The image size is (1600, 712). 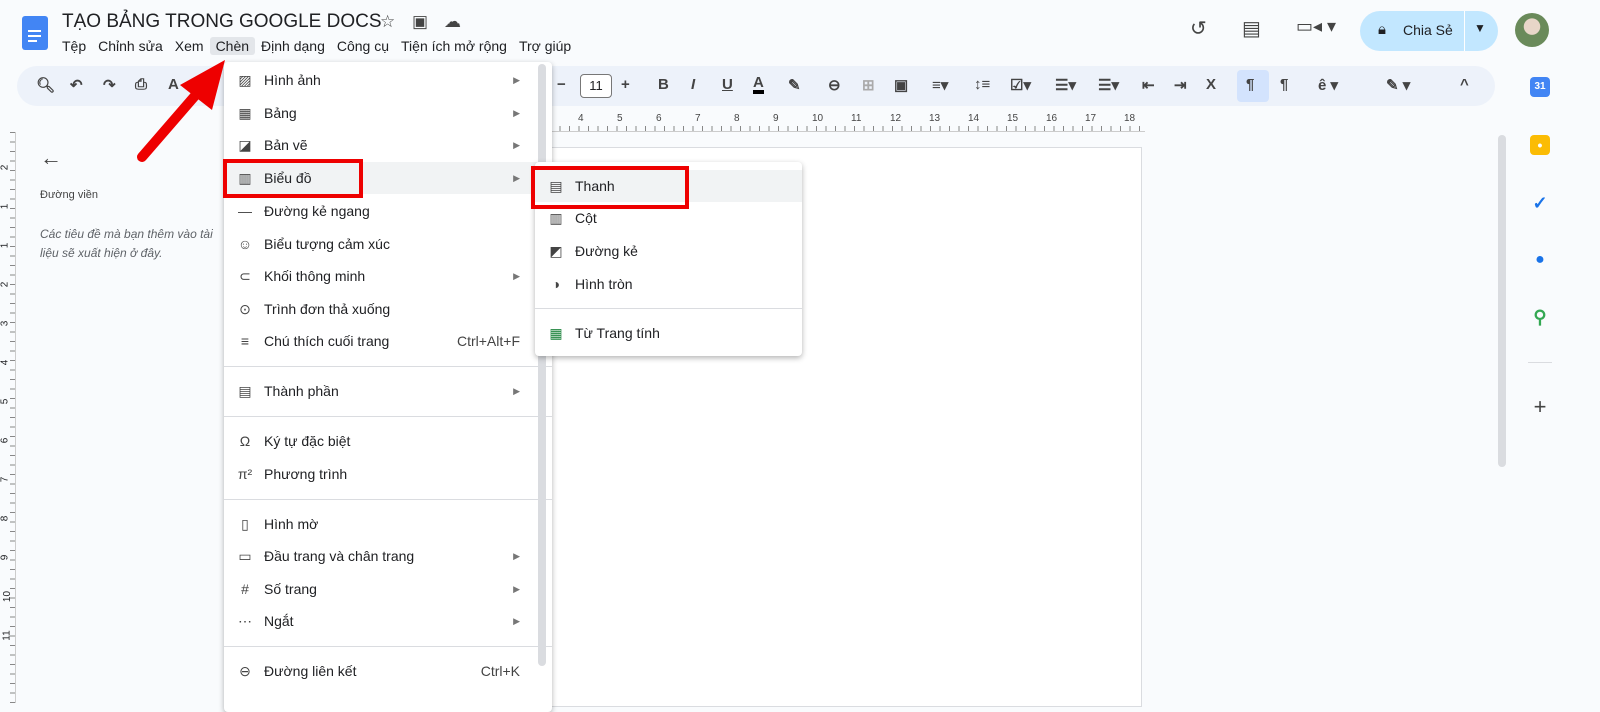 I want to click on menu-item-dropdown: ⊙ Trình đơn thả xuống, so click(x=388, y=309).